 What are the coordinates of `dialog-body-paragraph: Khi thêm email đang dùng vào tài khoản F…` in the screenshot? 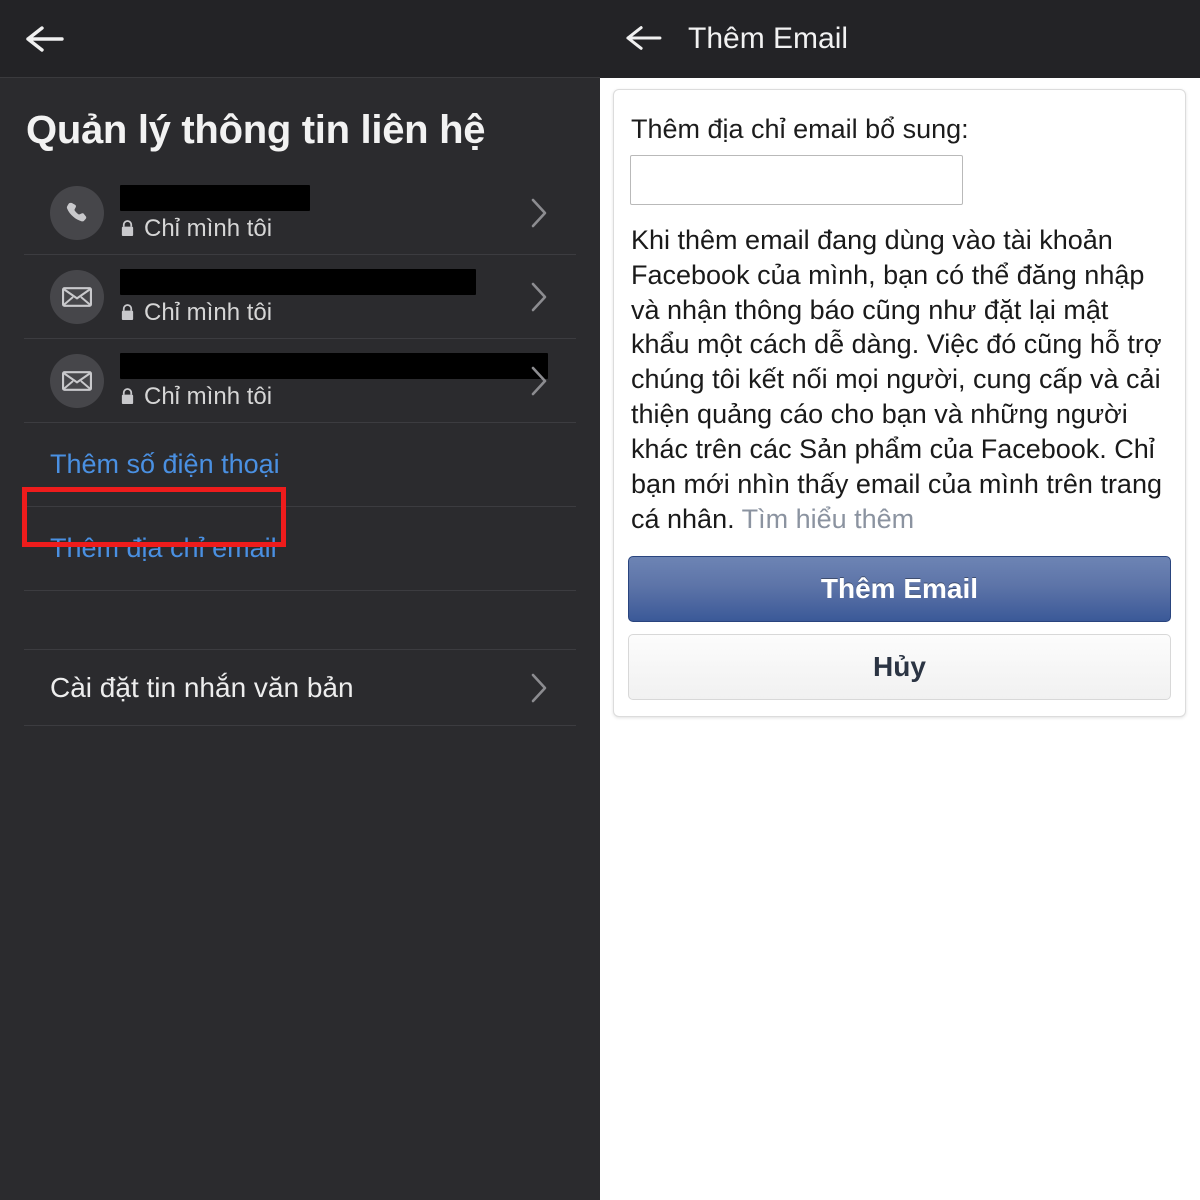 It's located at (896, 379).